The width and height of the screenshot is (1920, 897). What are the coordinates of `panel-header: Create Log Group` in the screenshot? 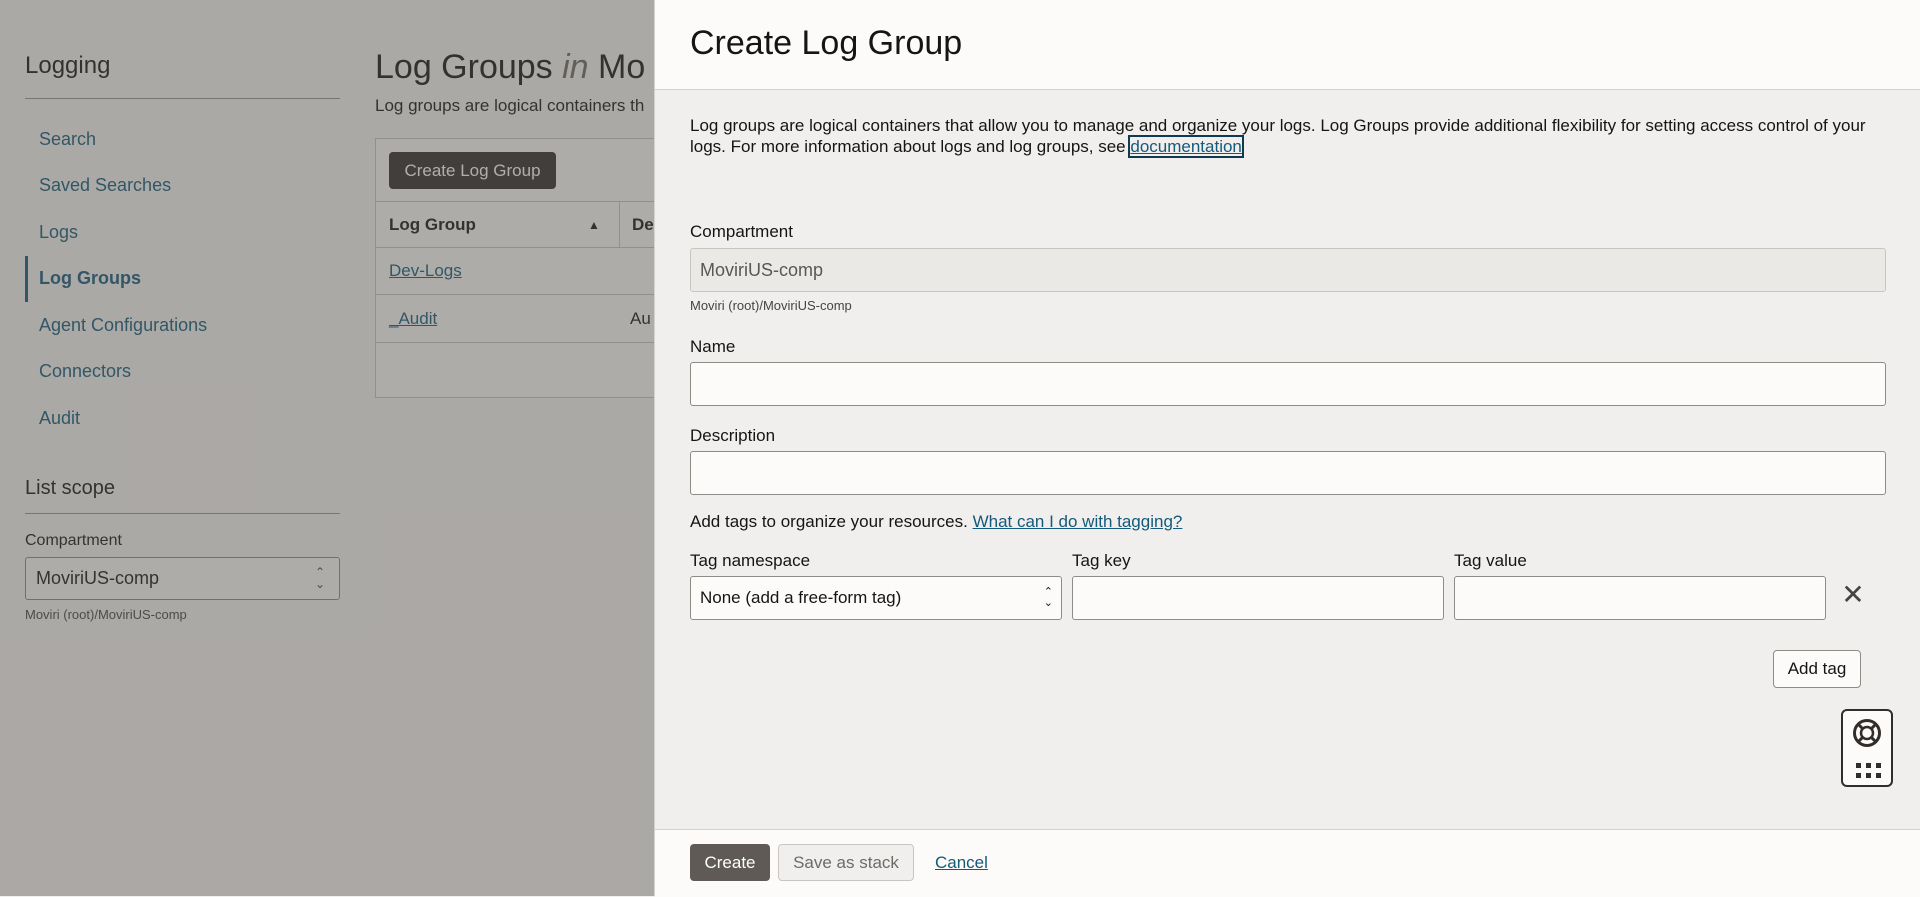 It's located at (1287, 45).